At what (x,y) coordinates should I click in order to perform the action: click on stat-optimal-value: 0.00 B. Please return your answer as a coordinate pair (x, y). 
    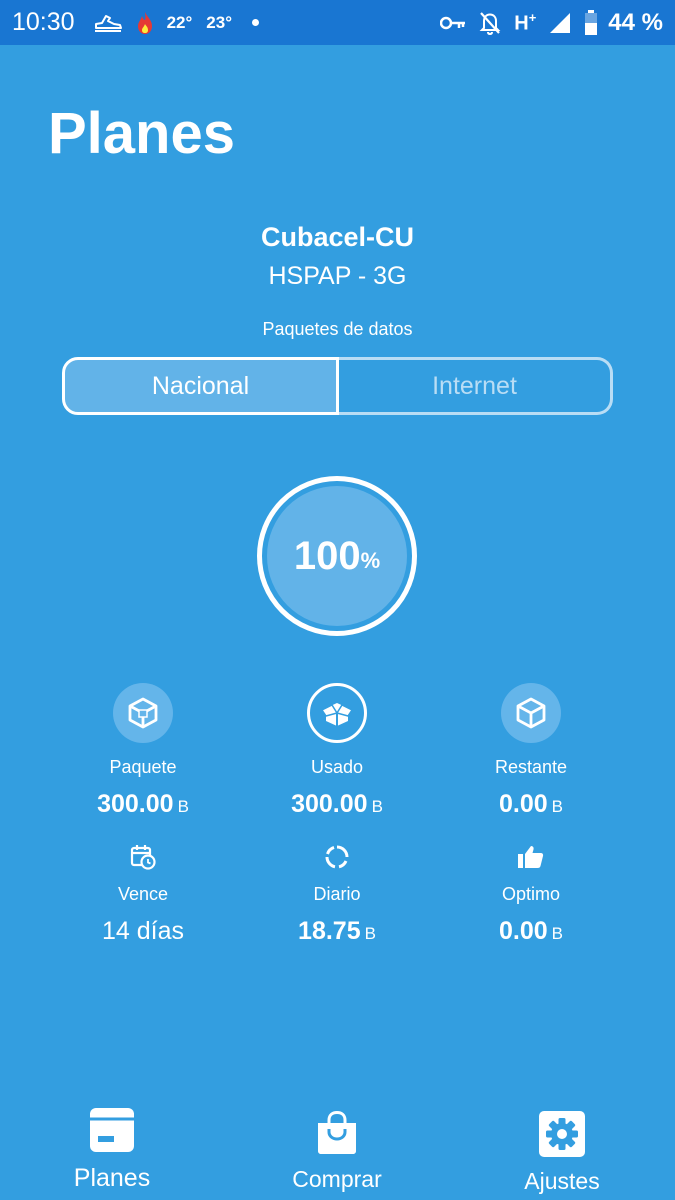
    Looking at the image, I should click on (530, 931).